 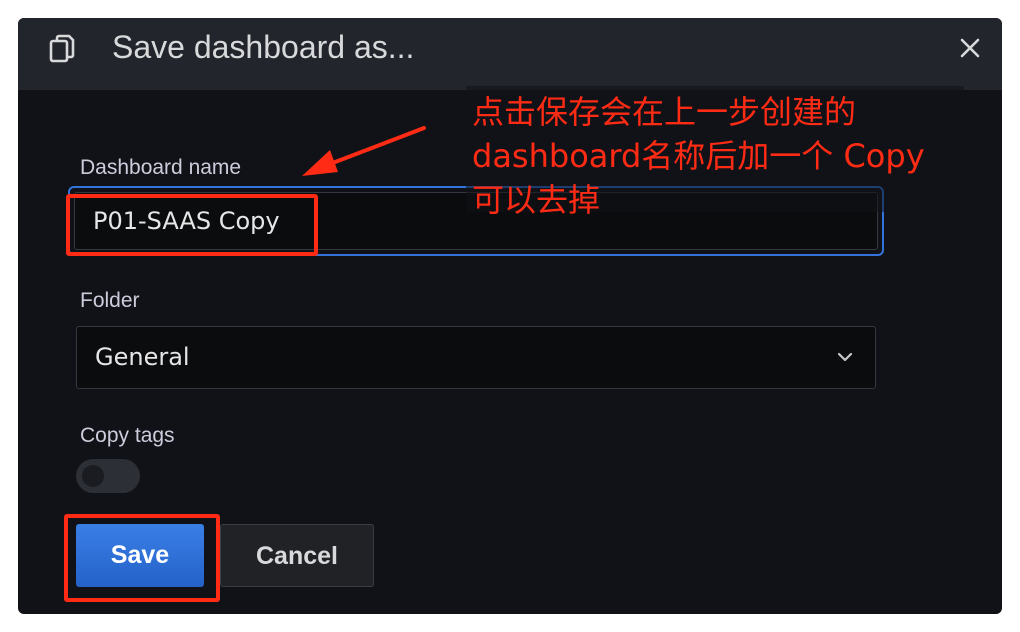 What do you see at coordinates (536, 200) in the screenshot?
I see `annotation-line: 可以去掉` at bounding box center [536, 200].